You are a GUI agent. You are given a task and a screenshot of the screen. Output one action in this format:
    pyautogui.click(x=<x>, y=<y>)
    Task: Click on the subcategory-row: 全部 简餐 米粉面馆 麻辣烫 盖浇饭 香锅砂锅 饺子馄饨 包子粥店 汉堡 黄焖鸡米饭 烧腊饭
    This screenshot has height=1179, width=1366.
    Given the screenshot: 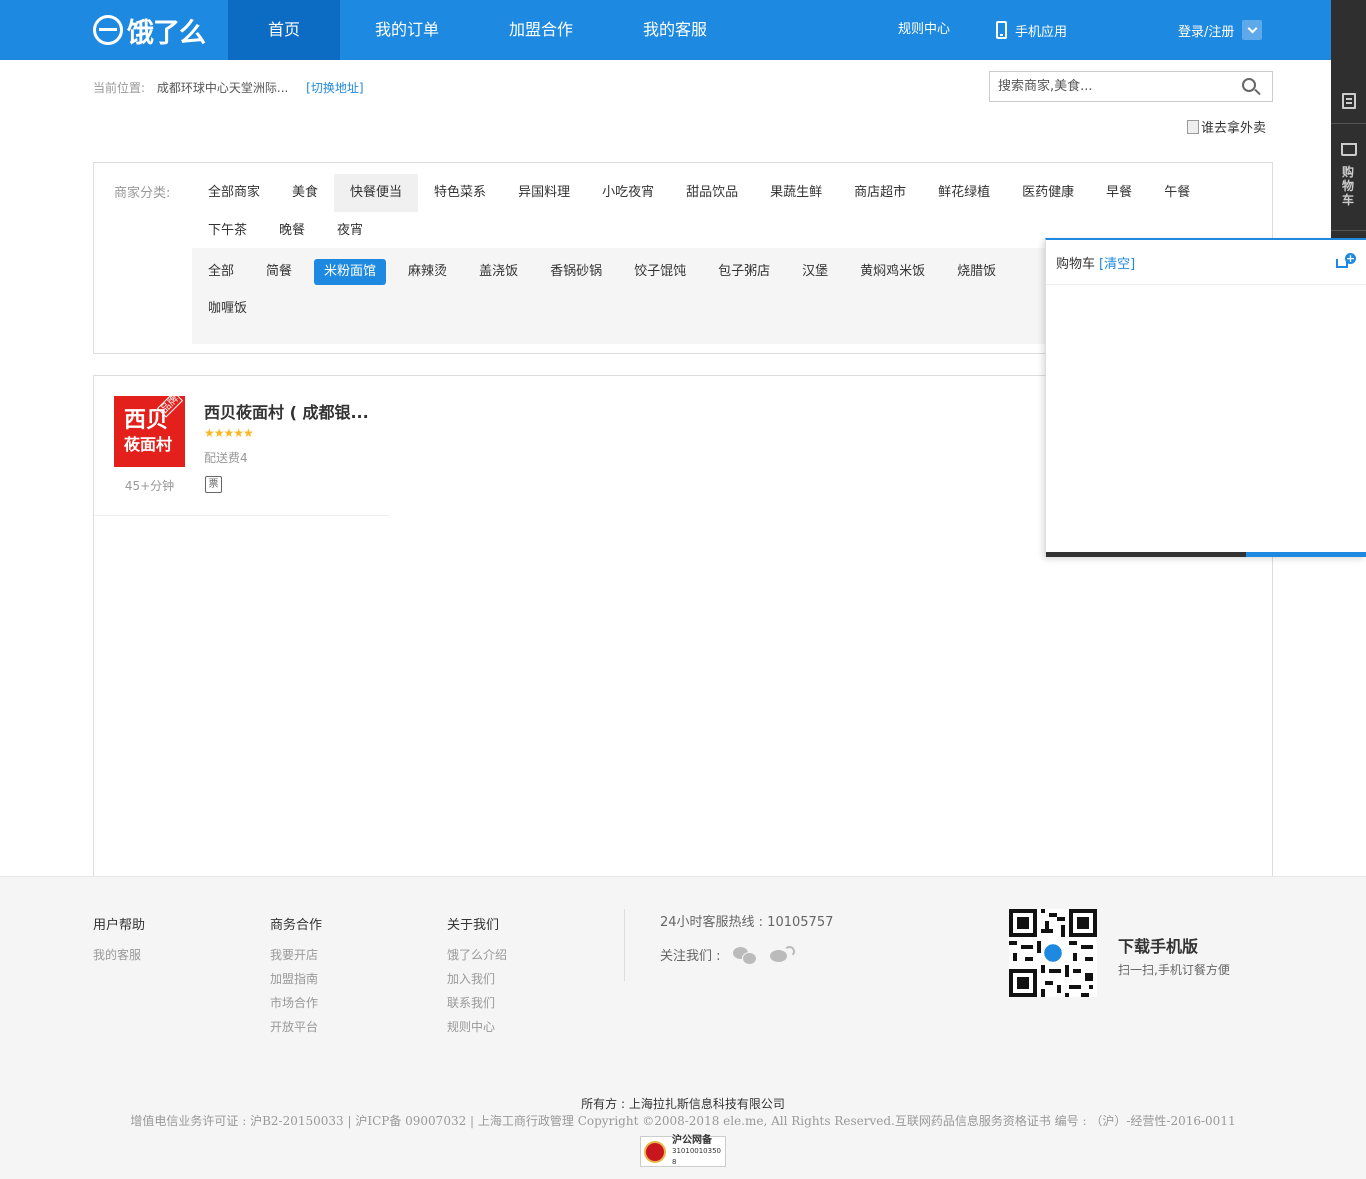 What is the action you would take?
    pyautogui.click(x=608, y=272)
    